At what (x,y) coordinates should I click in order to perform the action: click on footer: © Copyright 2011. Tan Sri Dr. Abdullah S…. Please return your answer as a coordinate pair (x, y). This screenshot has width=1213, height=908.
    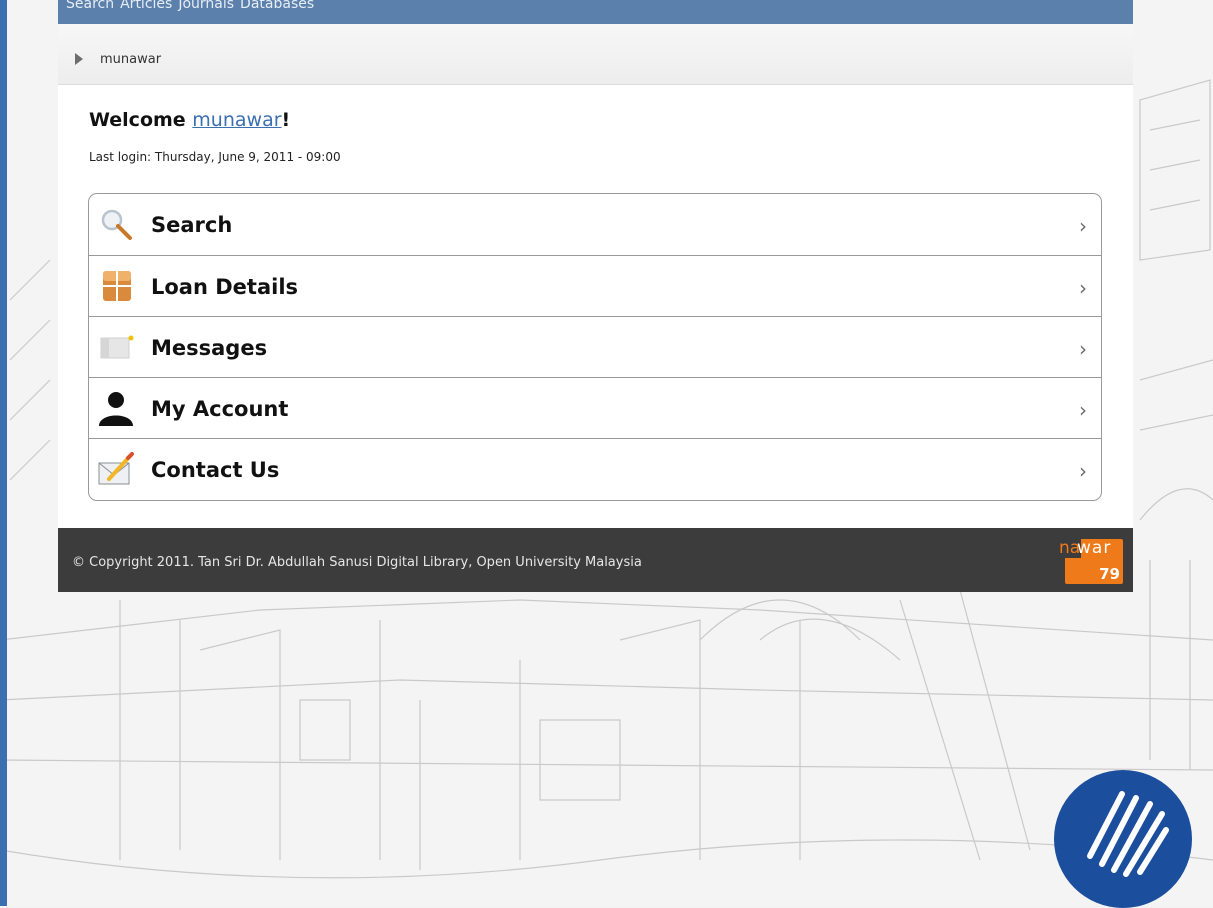
    Looking at the image, I should click on (595, 560).